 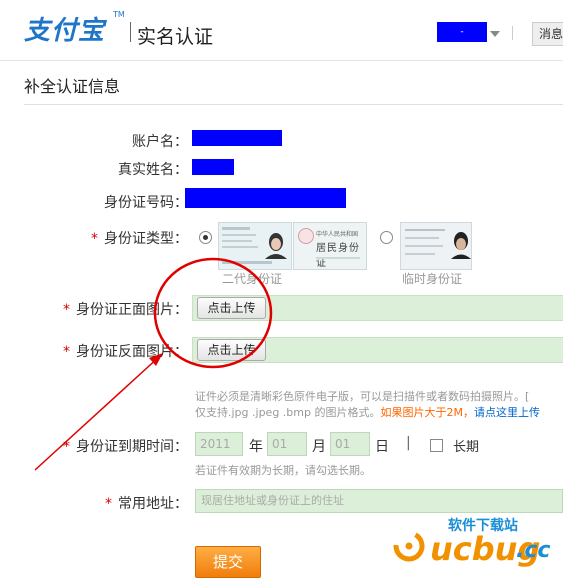 What do you see at coordinates (175, 37) in the screenshot?
I see `page-header-title: 实名认证` at bounding box center [175, 37].